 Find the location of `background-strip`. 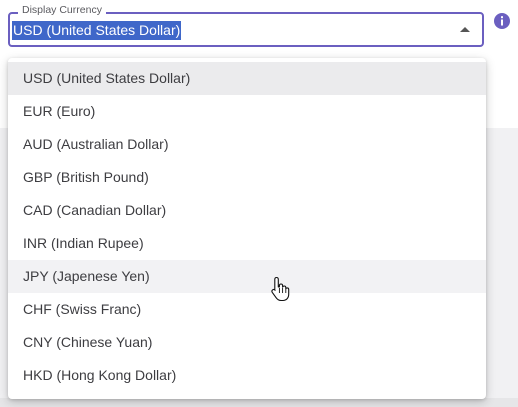

background-strip is located at coordinates (259, 402).